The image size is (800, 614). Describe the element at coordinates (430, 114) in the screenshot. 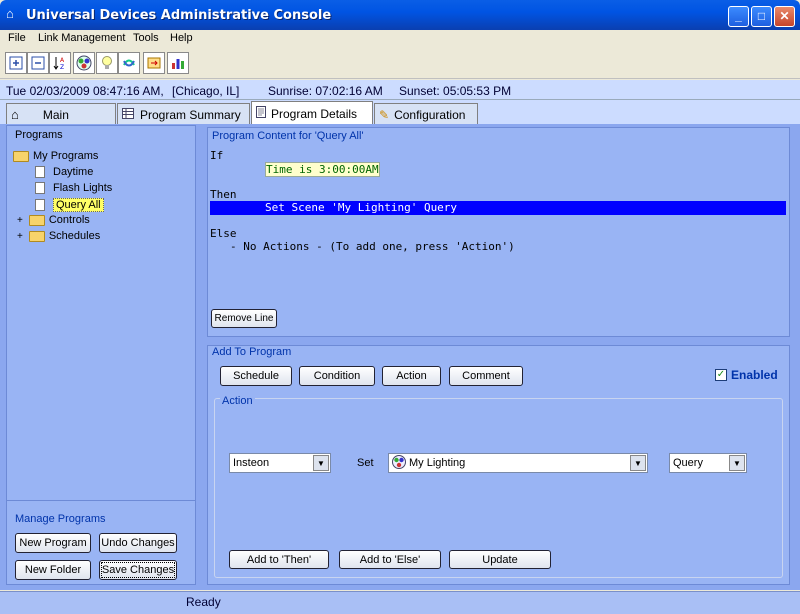

I see `tab-configuration-label: Configuration` at that location.